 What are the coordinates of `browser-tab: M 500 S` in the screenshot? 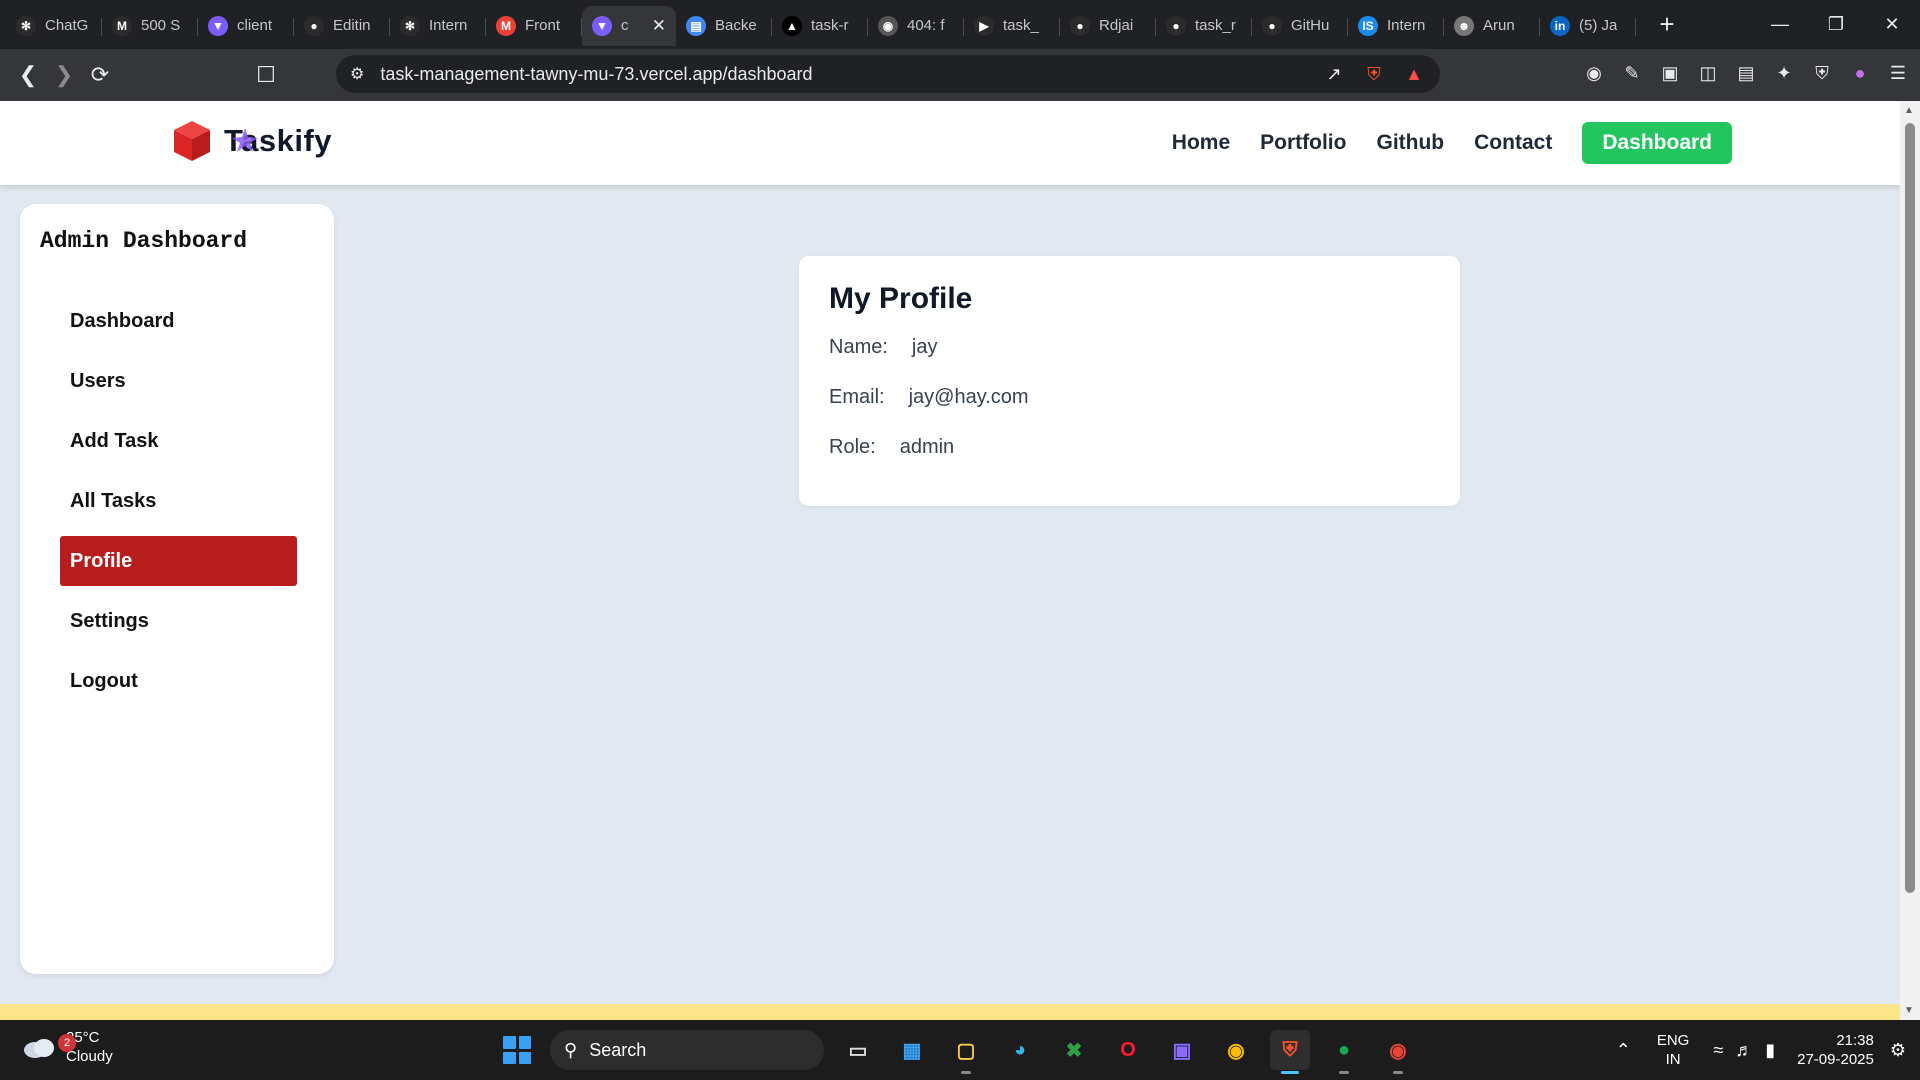 It's located at (150, 26).